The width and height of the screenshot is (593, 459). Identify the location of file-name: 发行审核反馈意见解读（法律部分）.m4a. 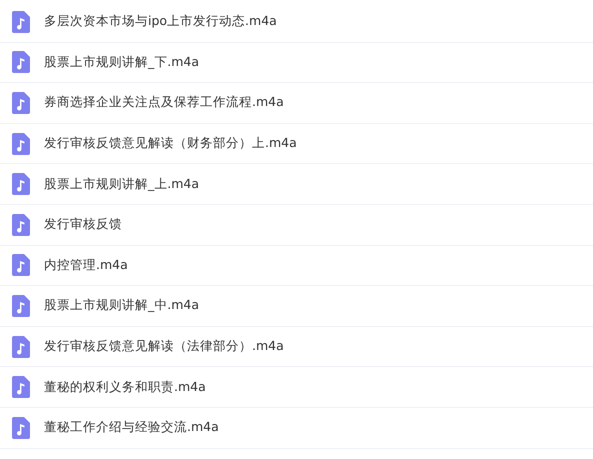
(164, 347).